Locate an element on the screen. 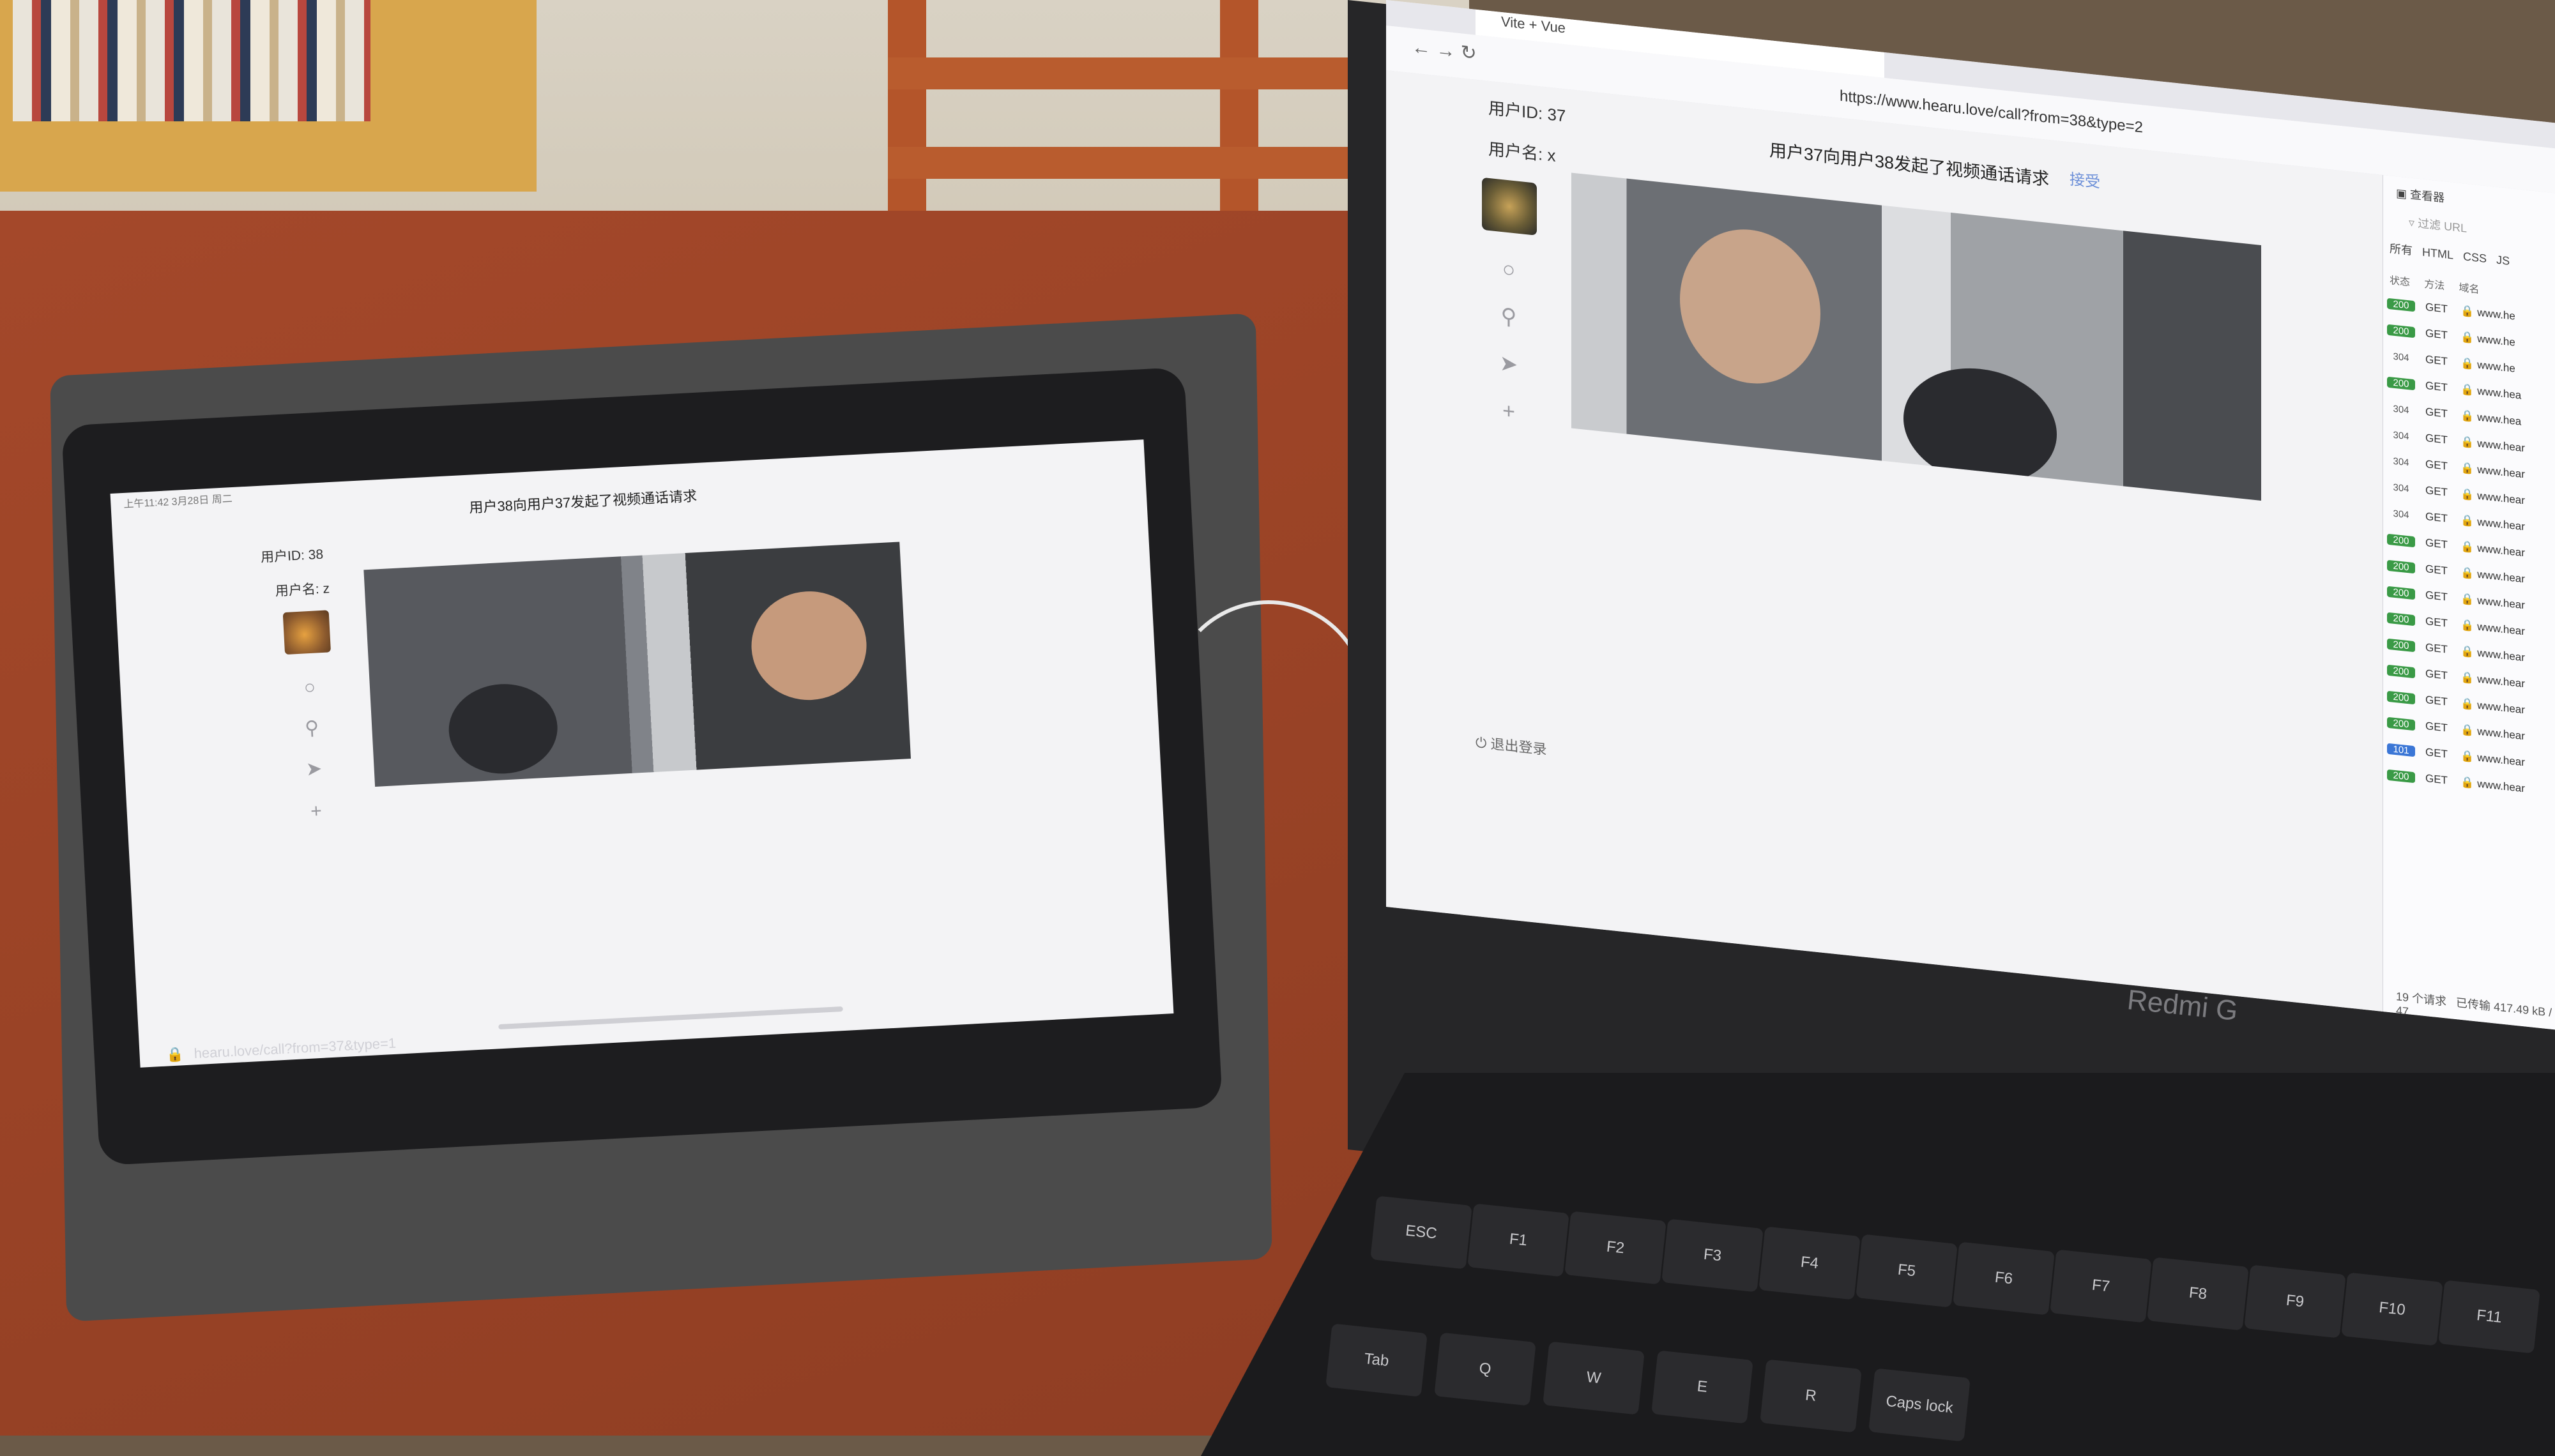 This screenshot has height=1456, width=2555. devtools-toolbar: ▣ 查看器 is located at coordinates (2420, 195).